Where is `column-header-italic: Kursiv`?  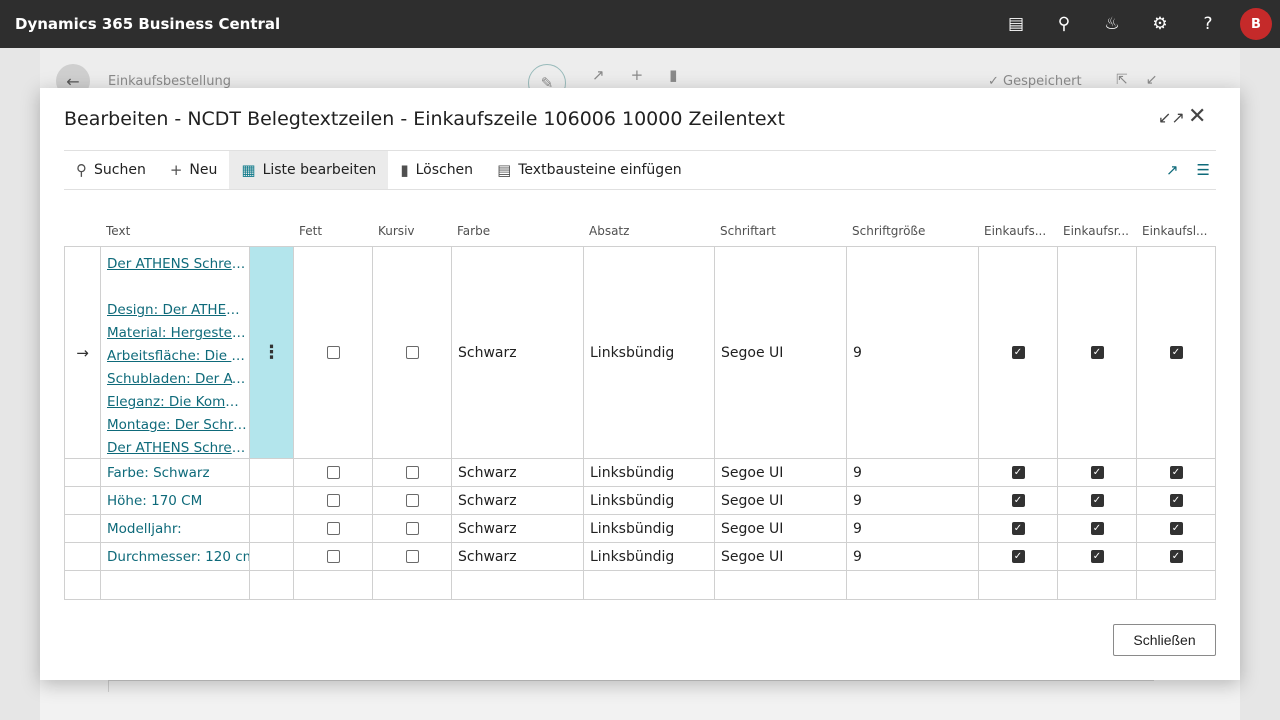
column-header-italic: Kursiv is located at coordinates (413, 231).